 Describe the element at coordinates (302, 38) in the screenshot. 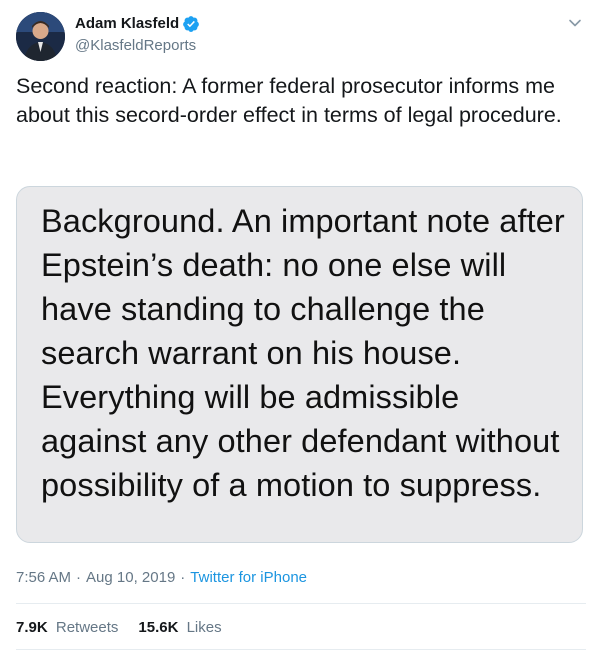

I see `tweet-header: Adam Klasfeld @KlasfeldReports` at that location.